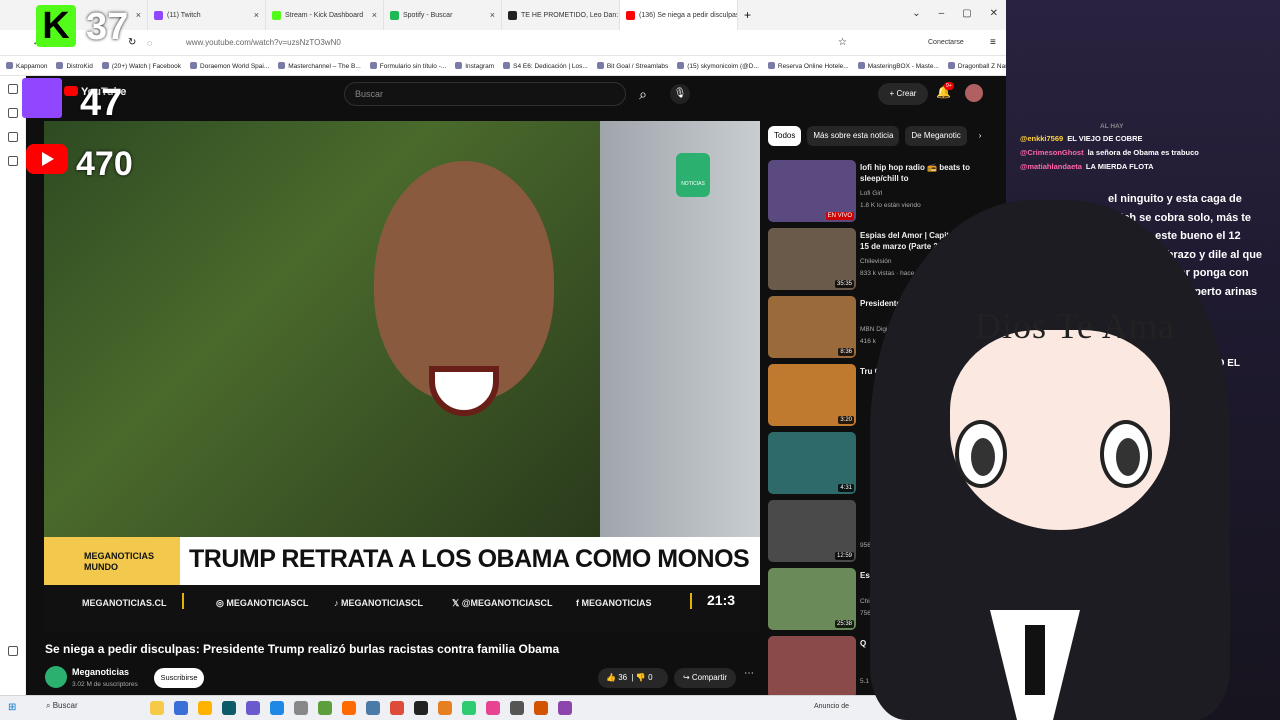 This screenshot has height=720, width=1280. I want to click on chevron-down-icon: ⌄, so click(916, 13).